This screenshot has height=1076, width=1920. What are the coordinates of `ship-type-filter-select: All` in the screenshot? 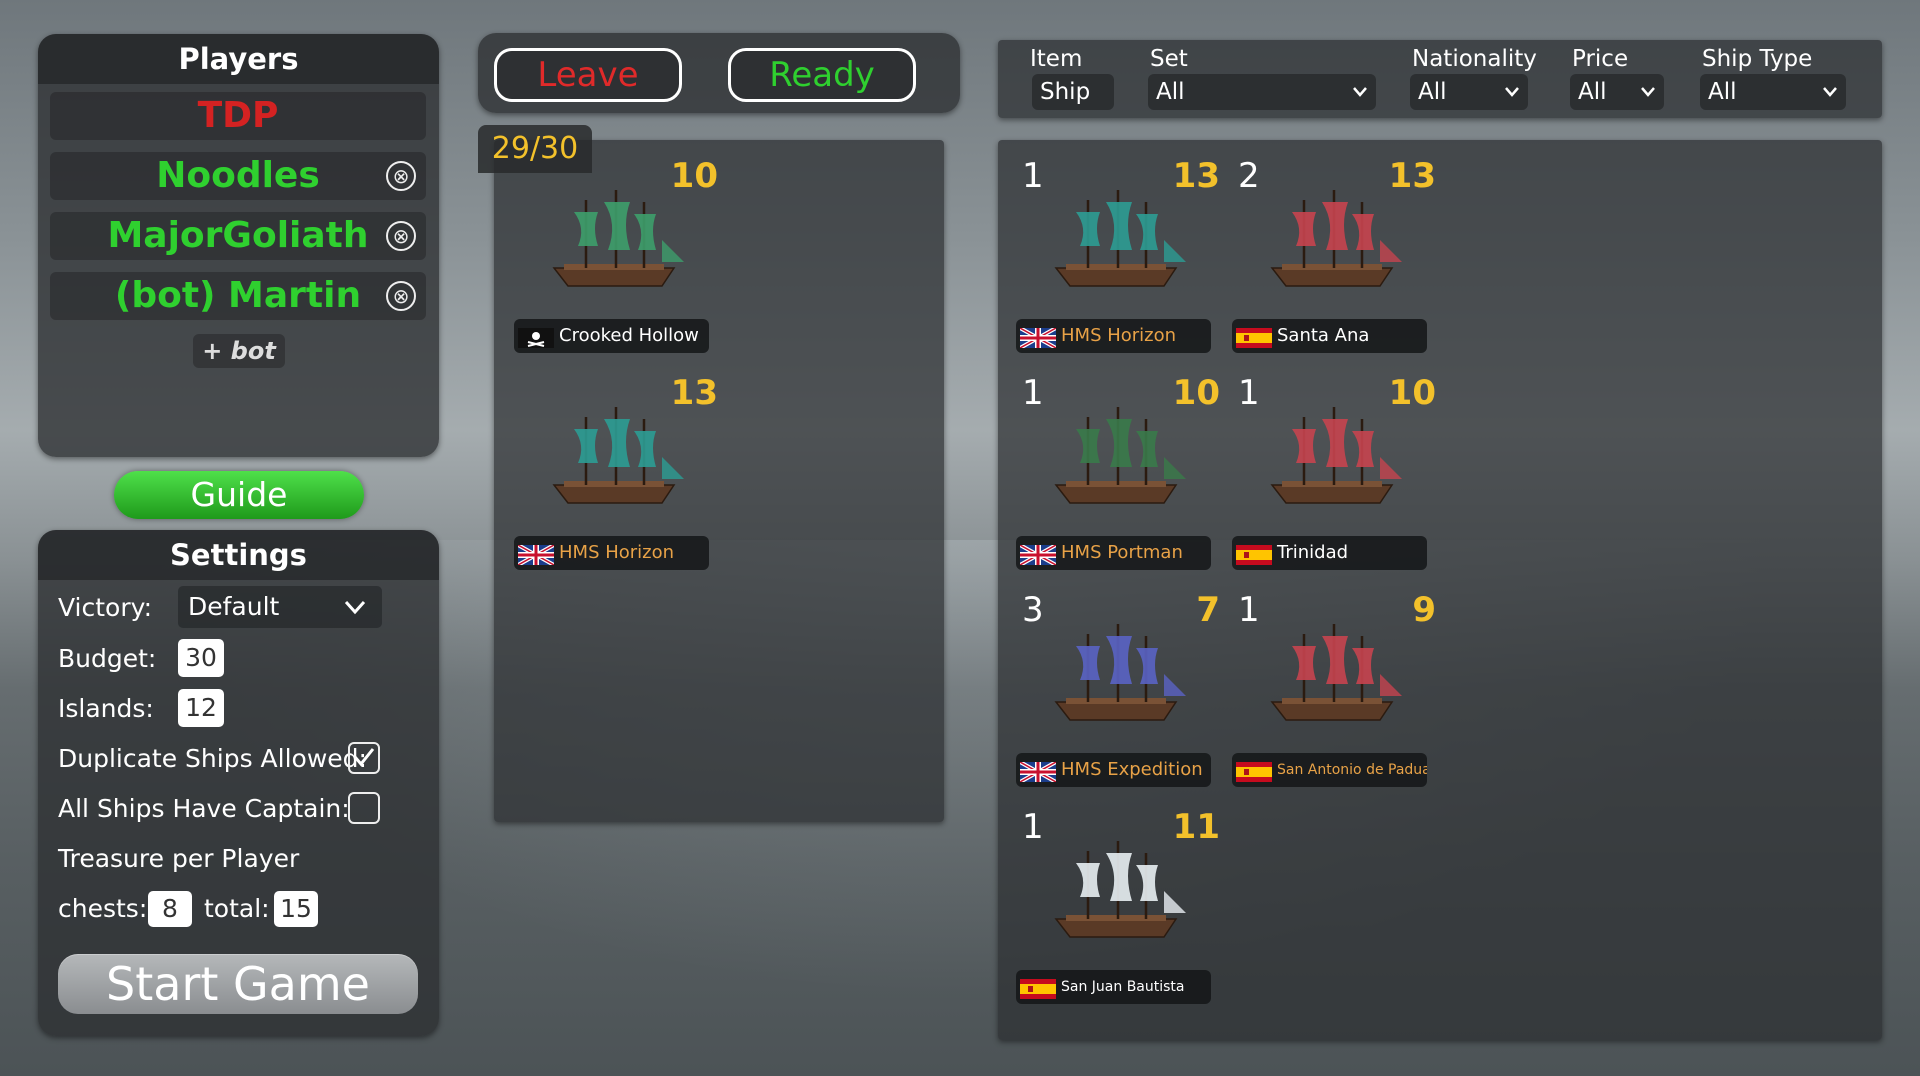 It's located at (1773, 92).